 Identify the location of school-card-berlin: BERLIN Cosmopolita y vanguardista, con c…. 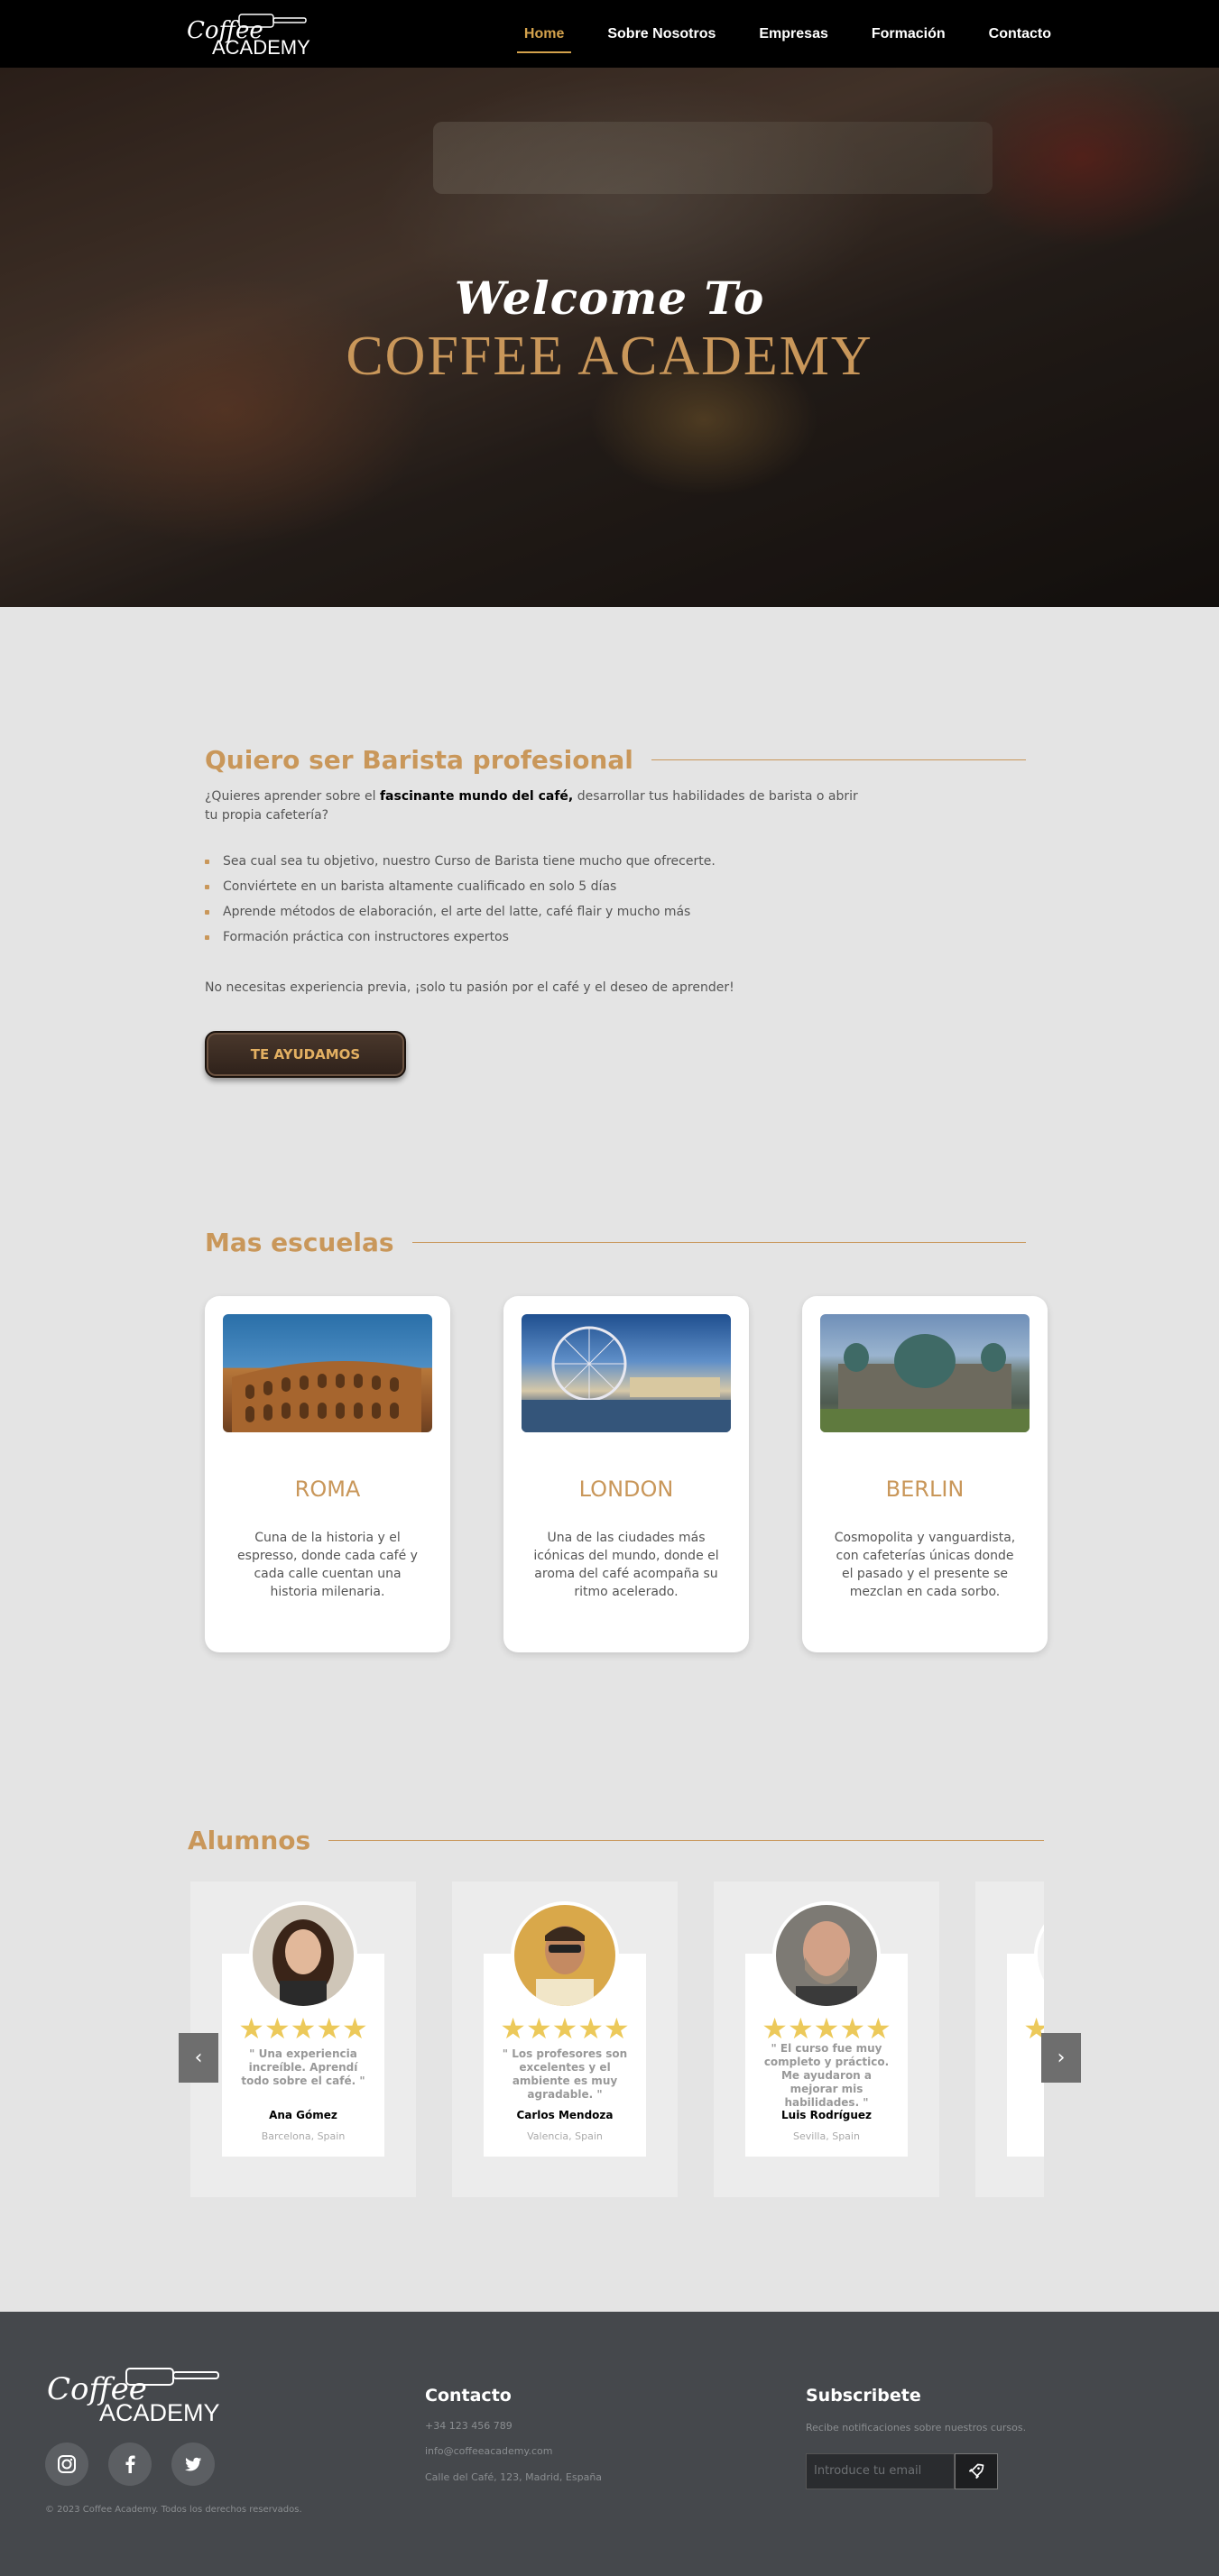
(925, 1474).